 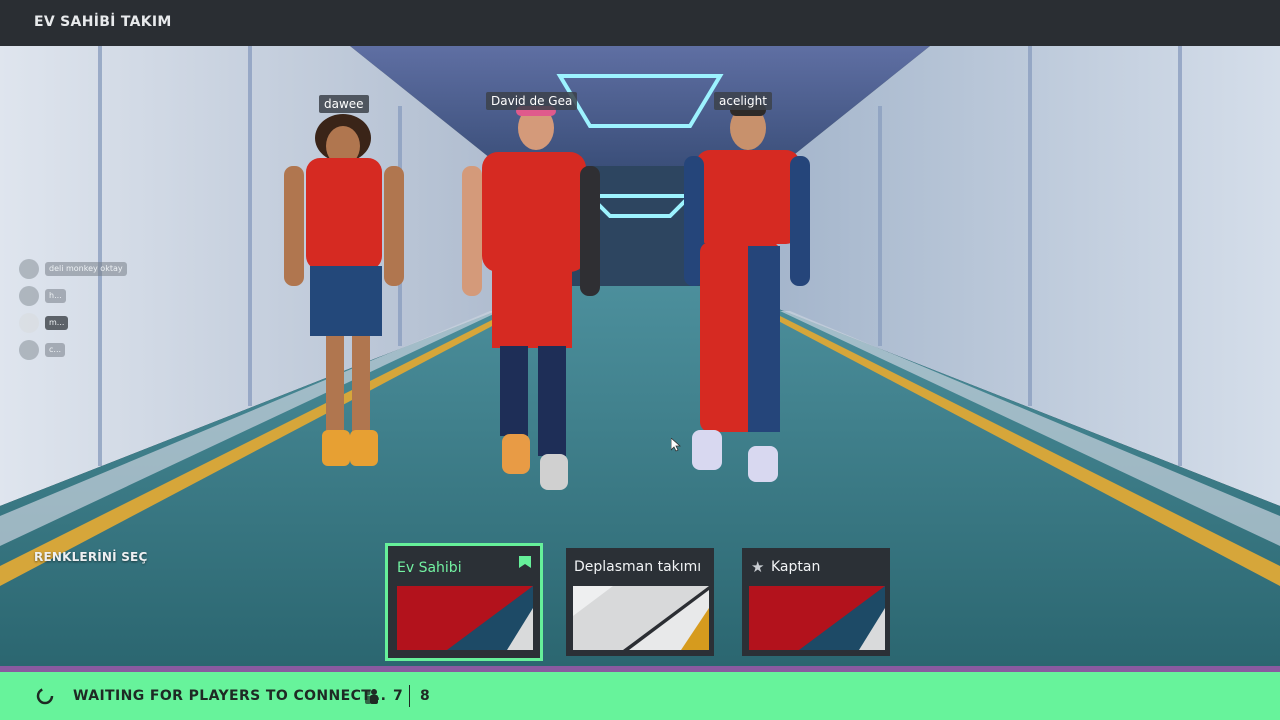 What do you see at coordinates (638, 567) in the screenshot?
I see `kit-option-label: Deplasman takımı` at bounding box center [638, 567].